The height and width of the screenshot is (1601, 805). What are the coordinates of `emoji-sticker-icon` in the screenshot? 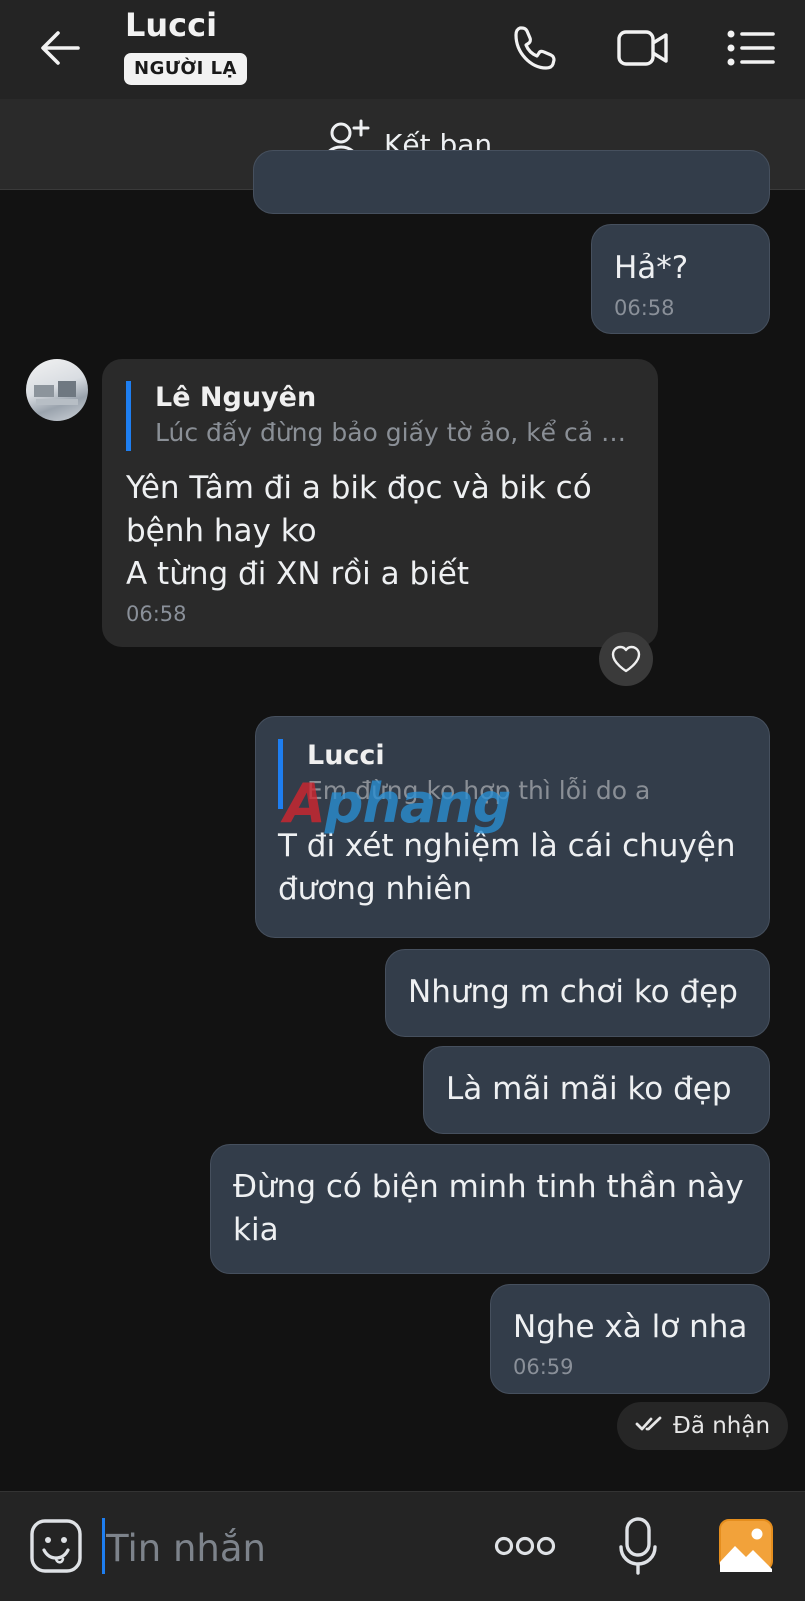 It's located at (56, 1548).